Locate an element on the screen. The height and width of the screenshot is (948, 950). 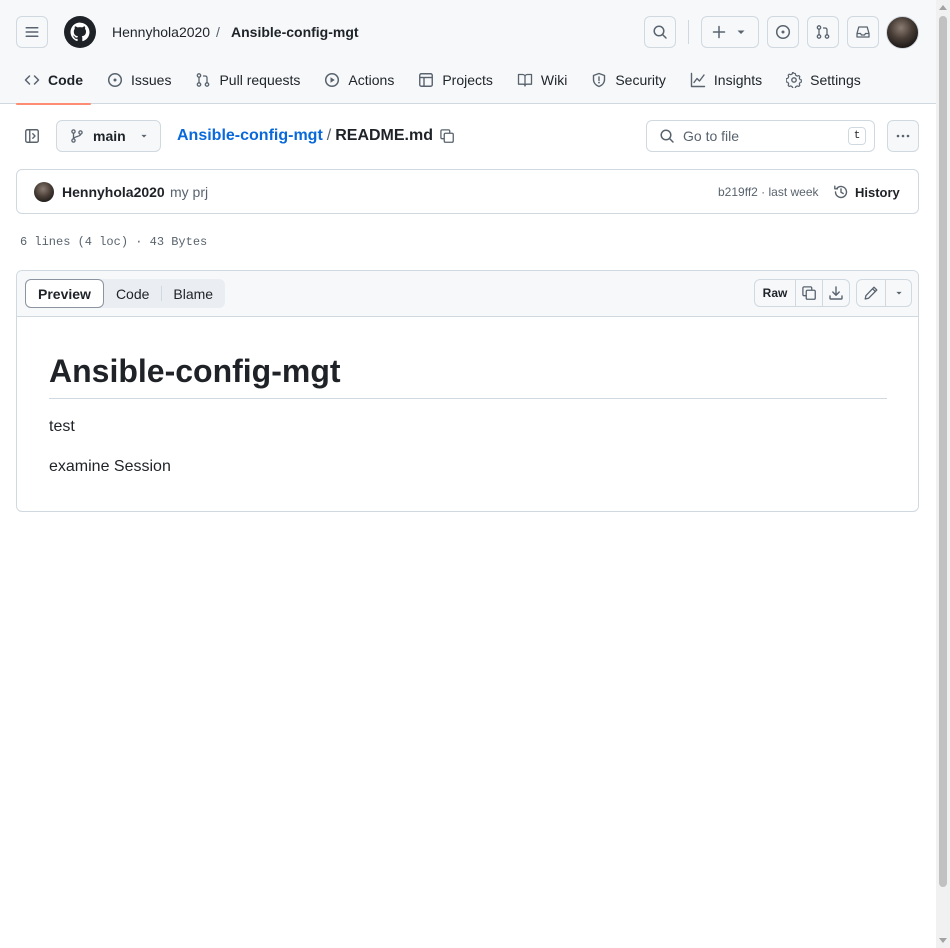
tab-label: Wiki is located at coordinates (554, 80).